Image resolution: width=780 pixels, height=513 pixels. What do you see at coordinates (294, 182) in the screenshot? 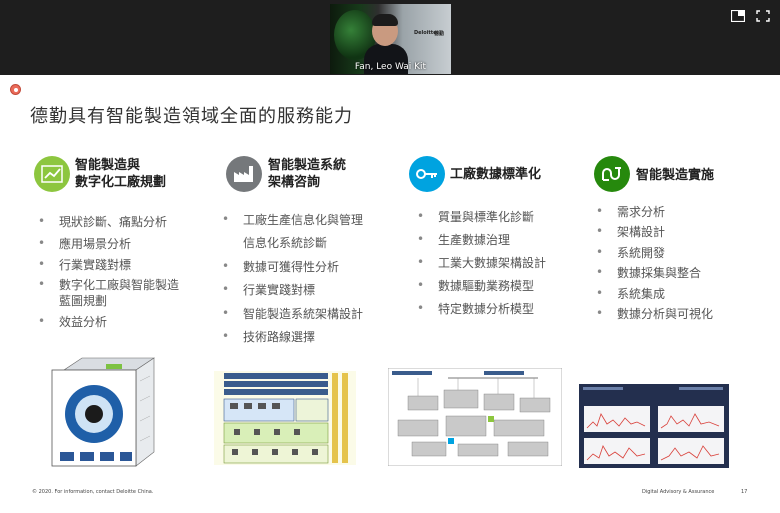
I see `column-heading-line-2: 架構咨詢` at bounding box center [294, 182].